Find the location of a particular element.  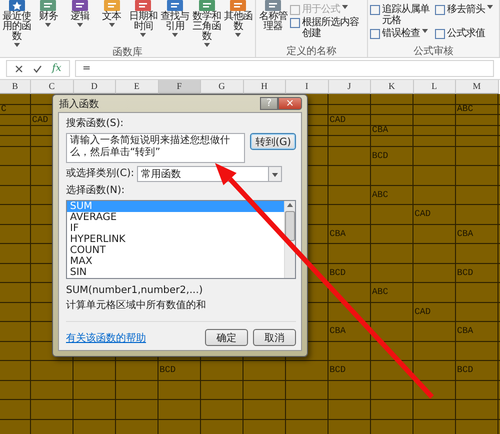

column-header: L is located at coordinates (435, 87).